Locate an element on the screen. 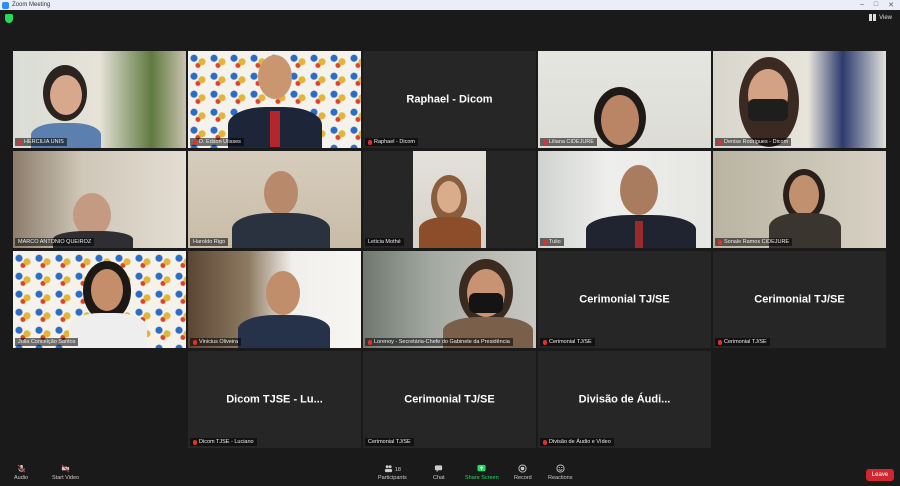 This screenshot has width=900, height=486. minimize-icon: – is located at coordinates (862, 5).